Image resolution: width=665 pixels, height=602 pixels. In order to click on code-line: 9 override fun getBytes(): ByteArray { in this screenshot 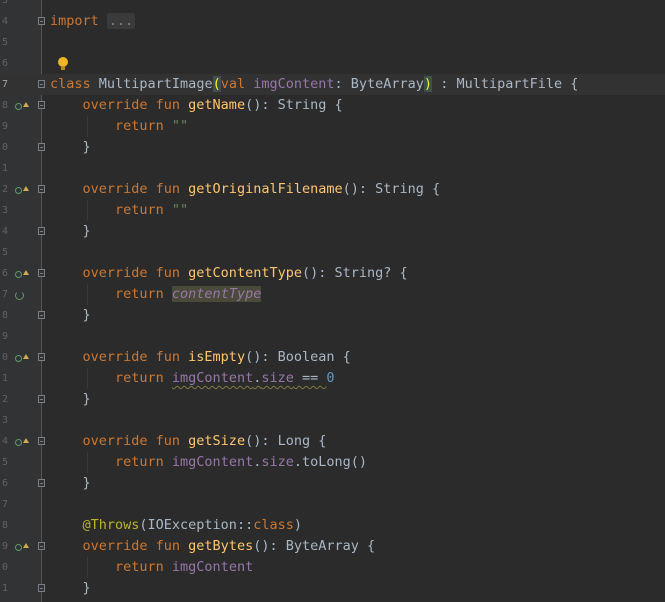, I will do `click(332, 546)`.